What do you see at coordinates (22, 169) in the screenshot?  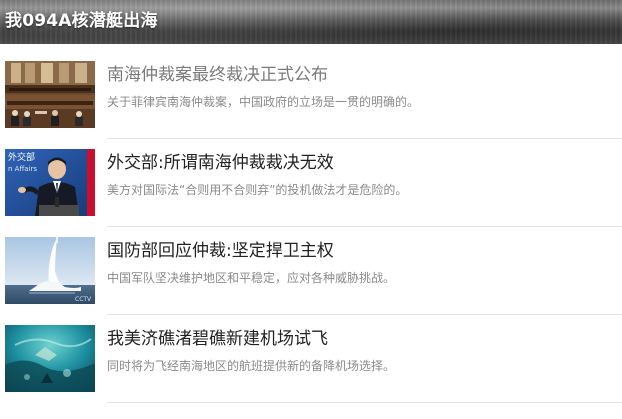 I see `svg-text: n Affairs` at bounding box center [22, 169].